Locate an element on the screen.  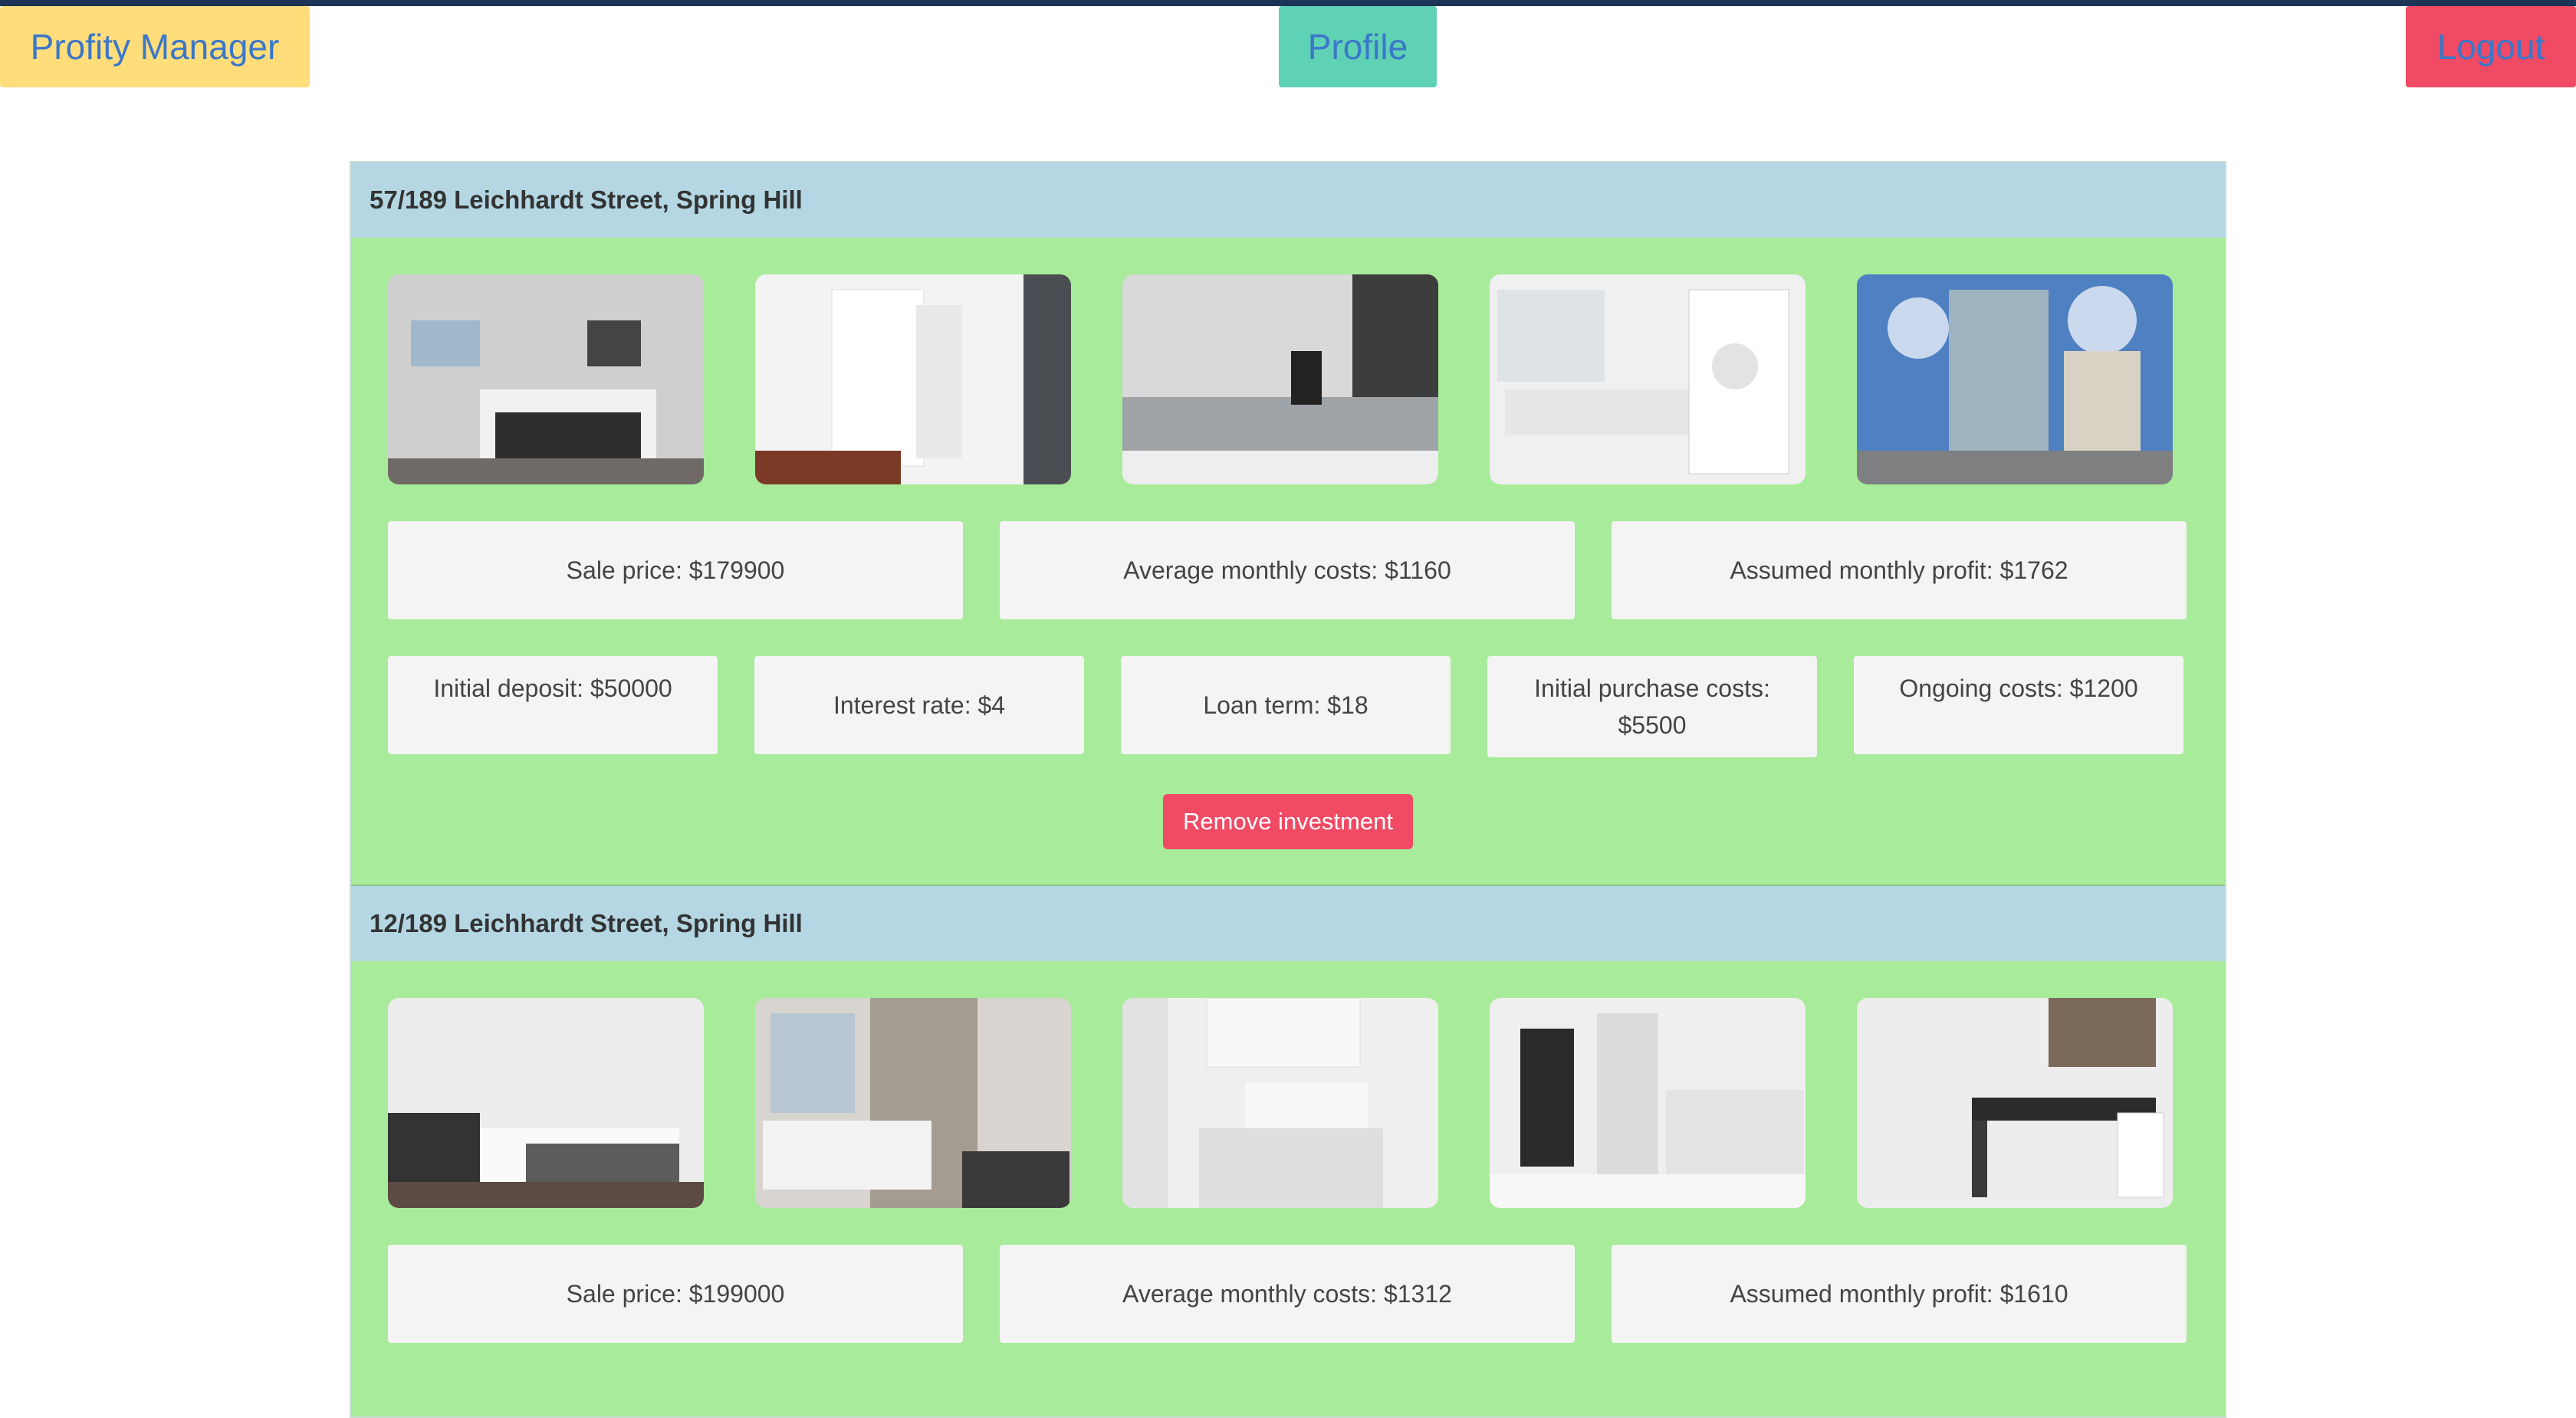
investment-address: 12/189 Leichhardt Street, Spring Hill is located at coordinates (1288, 923).